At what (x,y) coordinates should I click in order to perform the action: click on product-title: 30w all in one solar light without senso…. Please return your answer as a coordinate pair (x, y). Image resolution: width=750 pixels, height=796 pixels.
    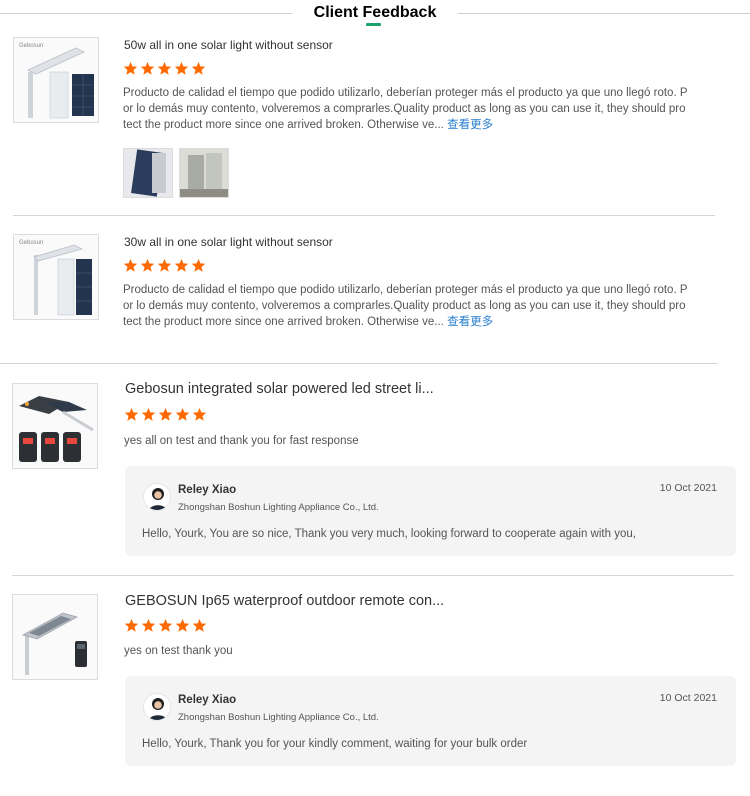
    Looking at the image, I should click on (228, 242).